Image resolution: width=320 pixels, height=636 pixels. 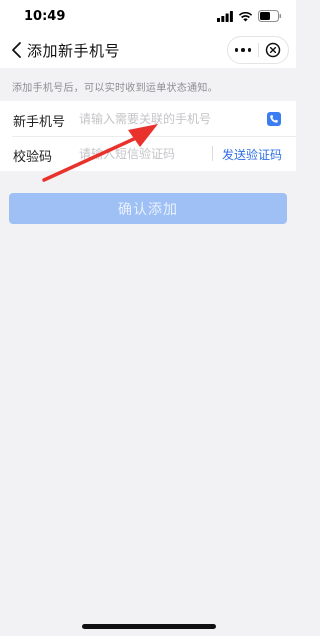 I want to click on phone-contact-icon, so click(x=274, y=119).